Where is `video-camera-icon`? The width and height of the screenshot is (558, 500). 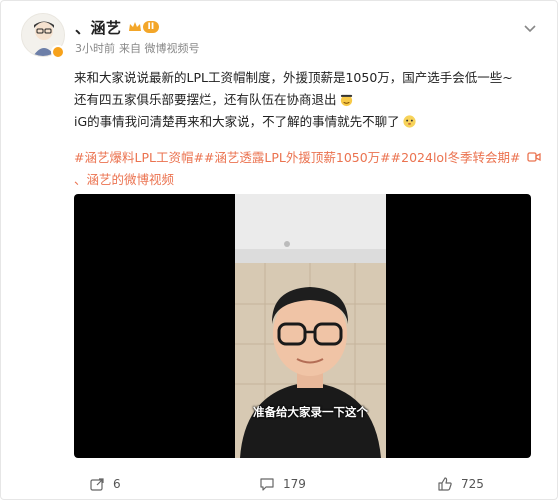
video-camera-icon is located at coordinates (533, 157).